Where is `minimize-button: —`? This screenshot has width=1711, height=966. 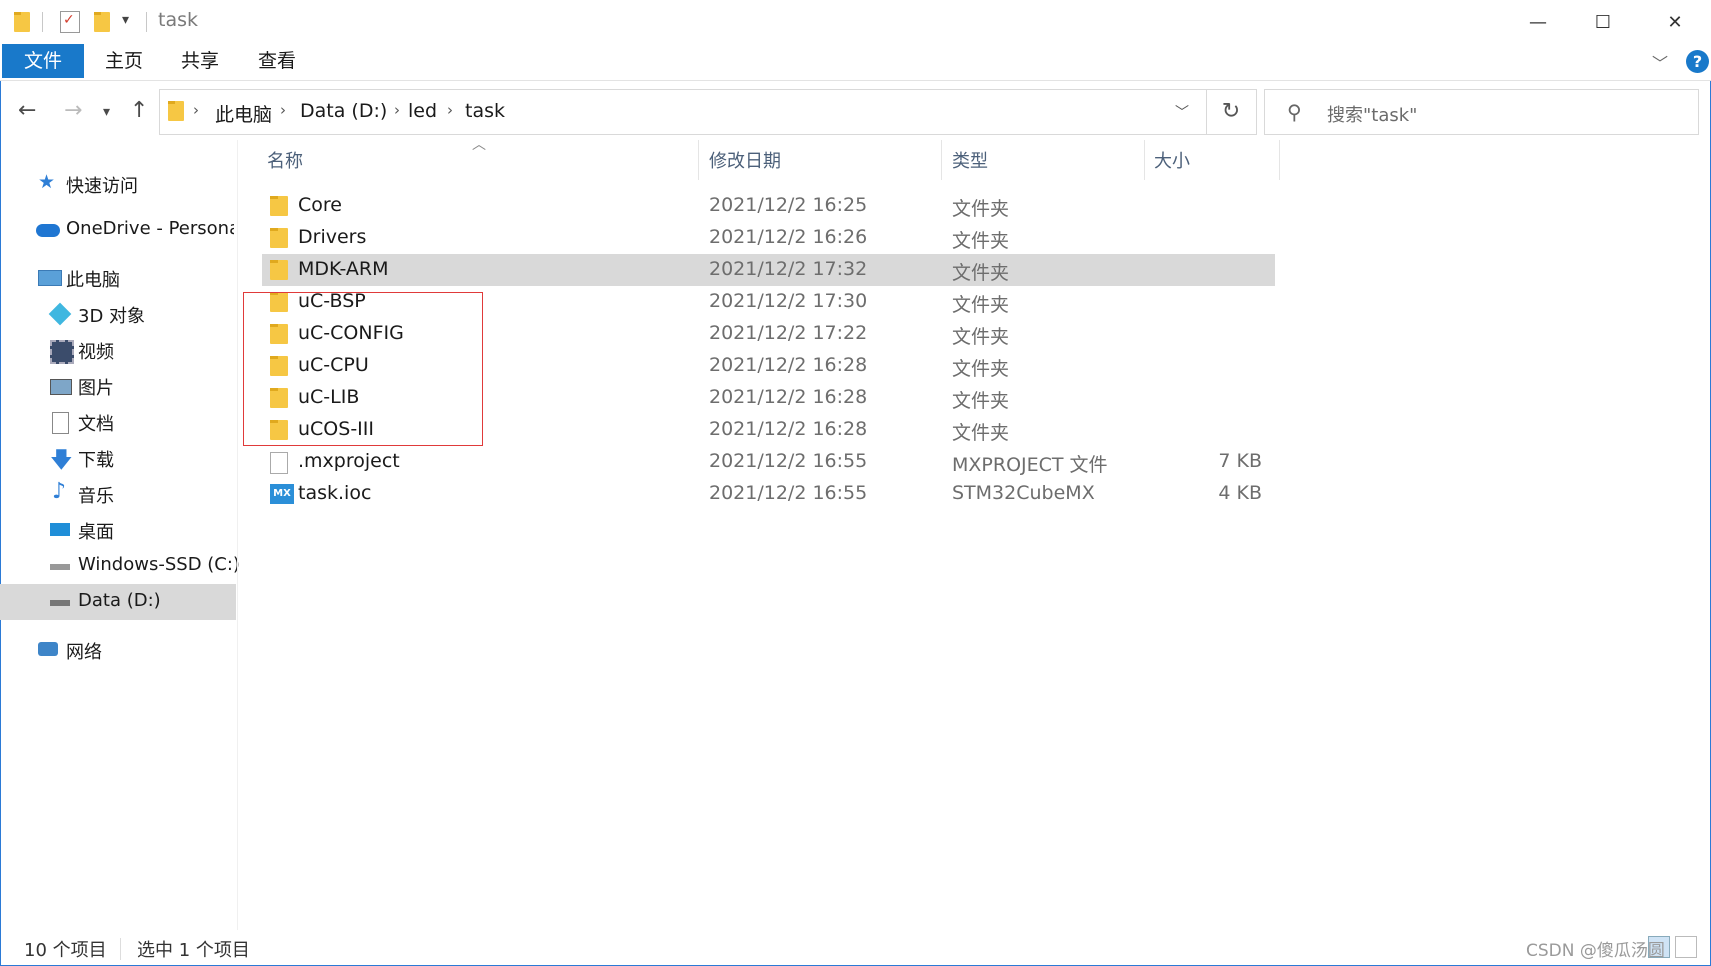 minimize-button: — is located at coordinates (1538, 22).